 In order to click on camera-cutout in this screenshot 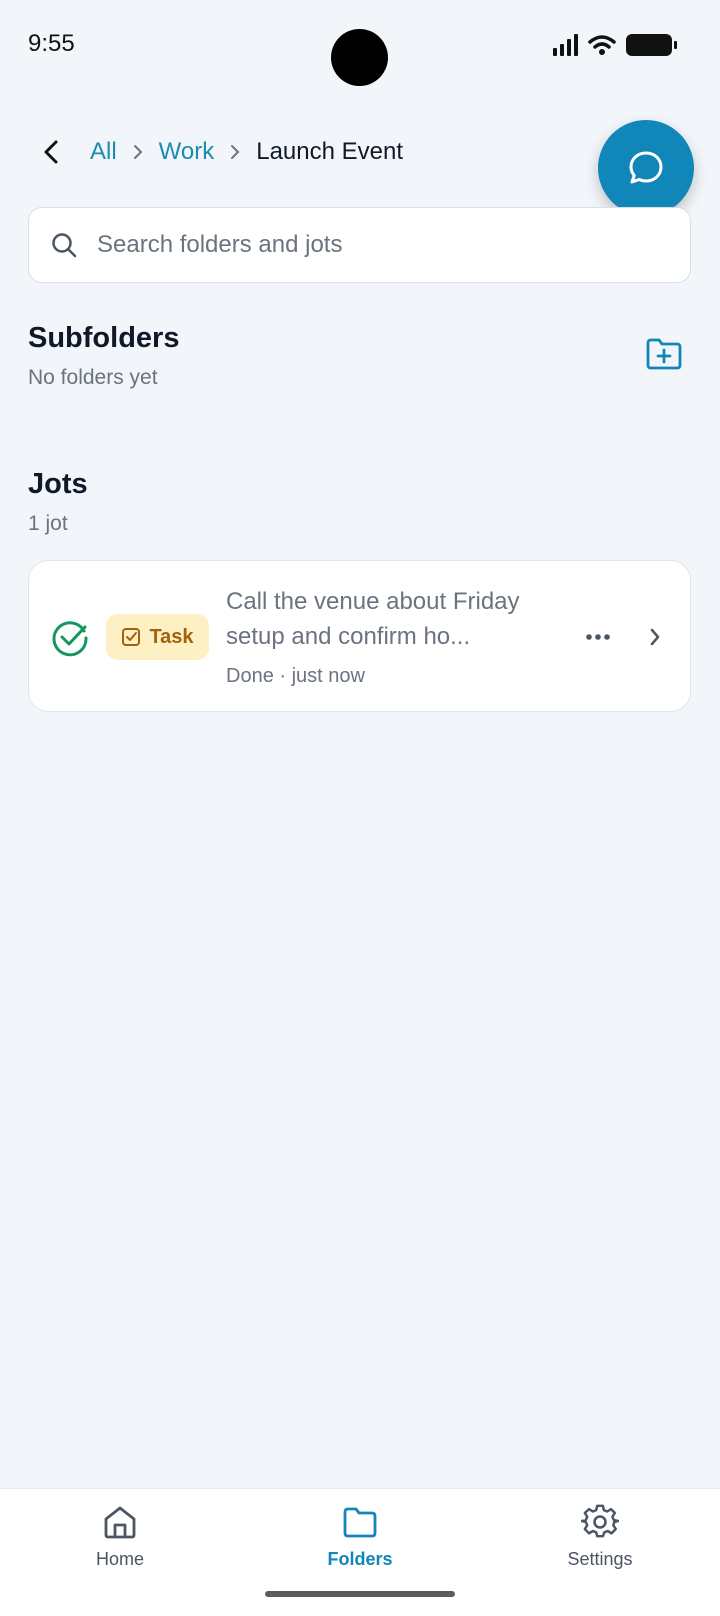, I will do `click(359, 57)`.